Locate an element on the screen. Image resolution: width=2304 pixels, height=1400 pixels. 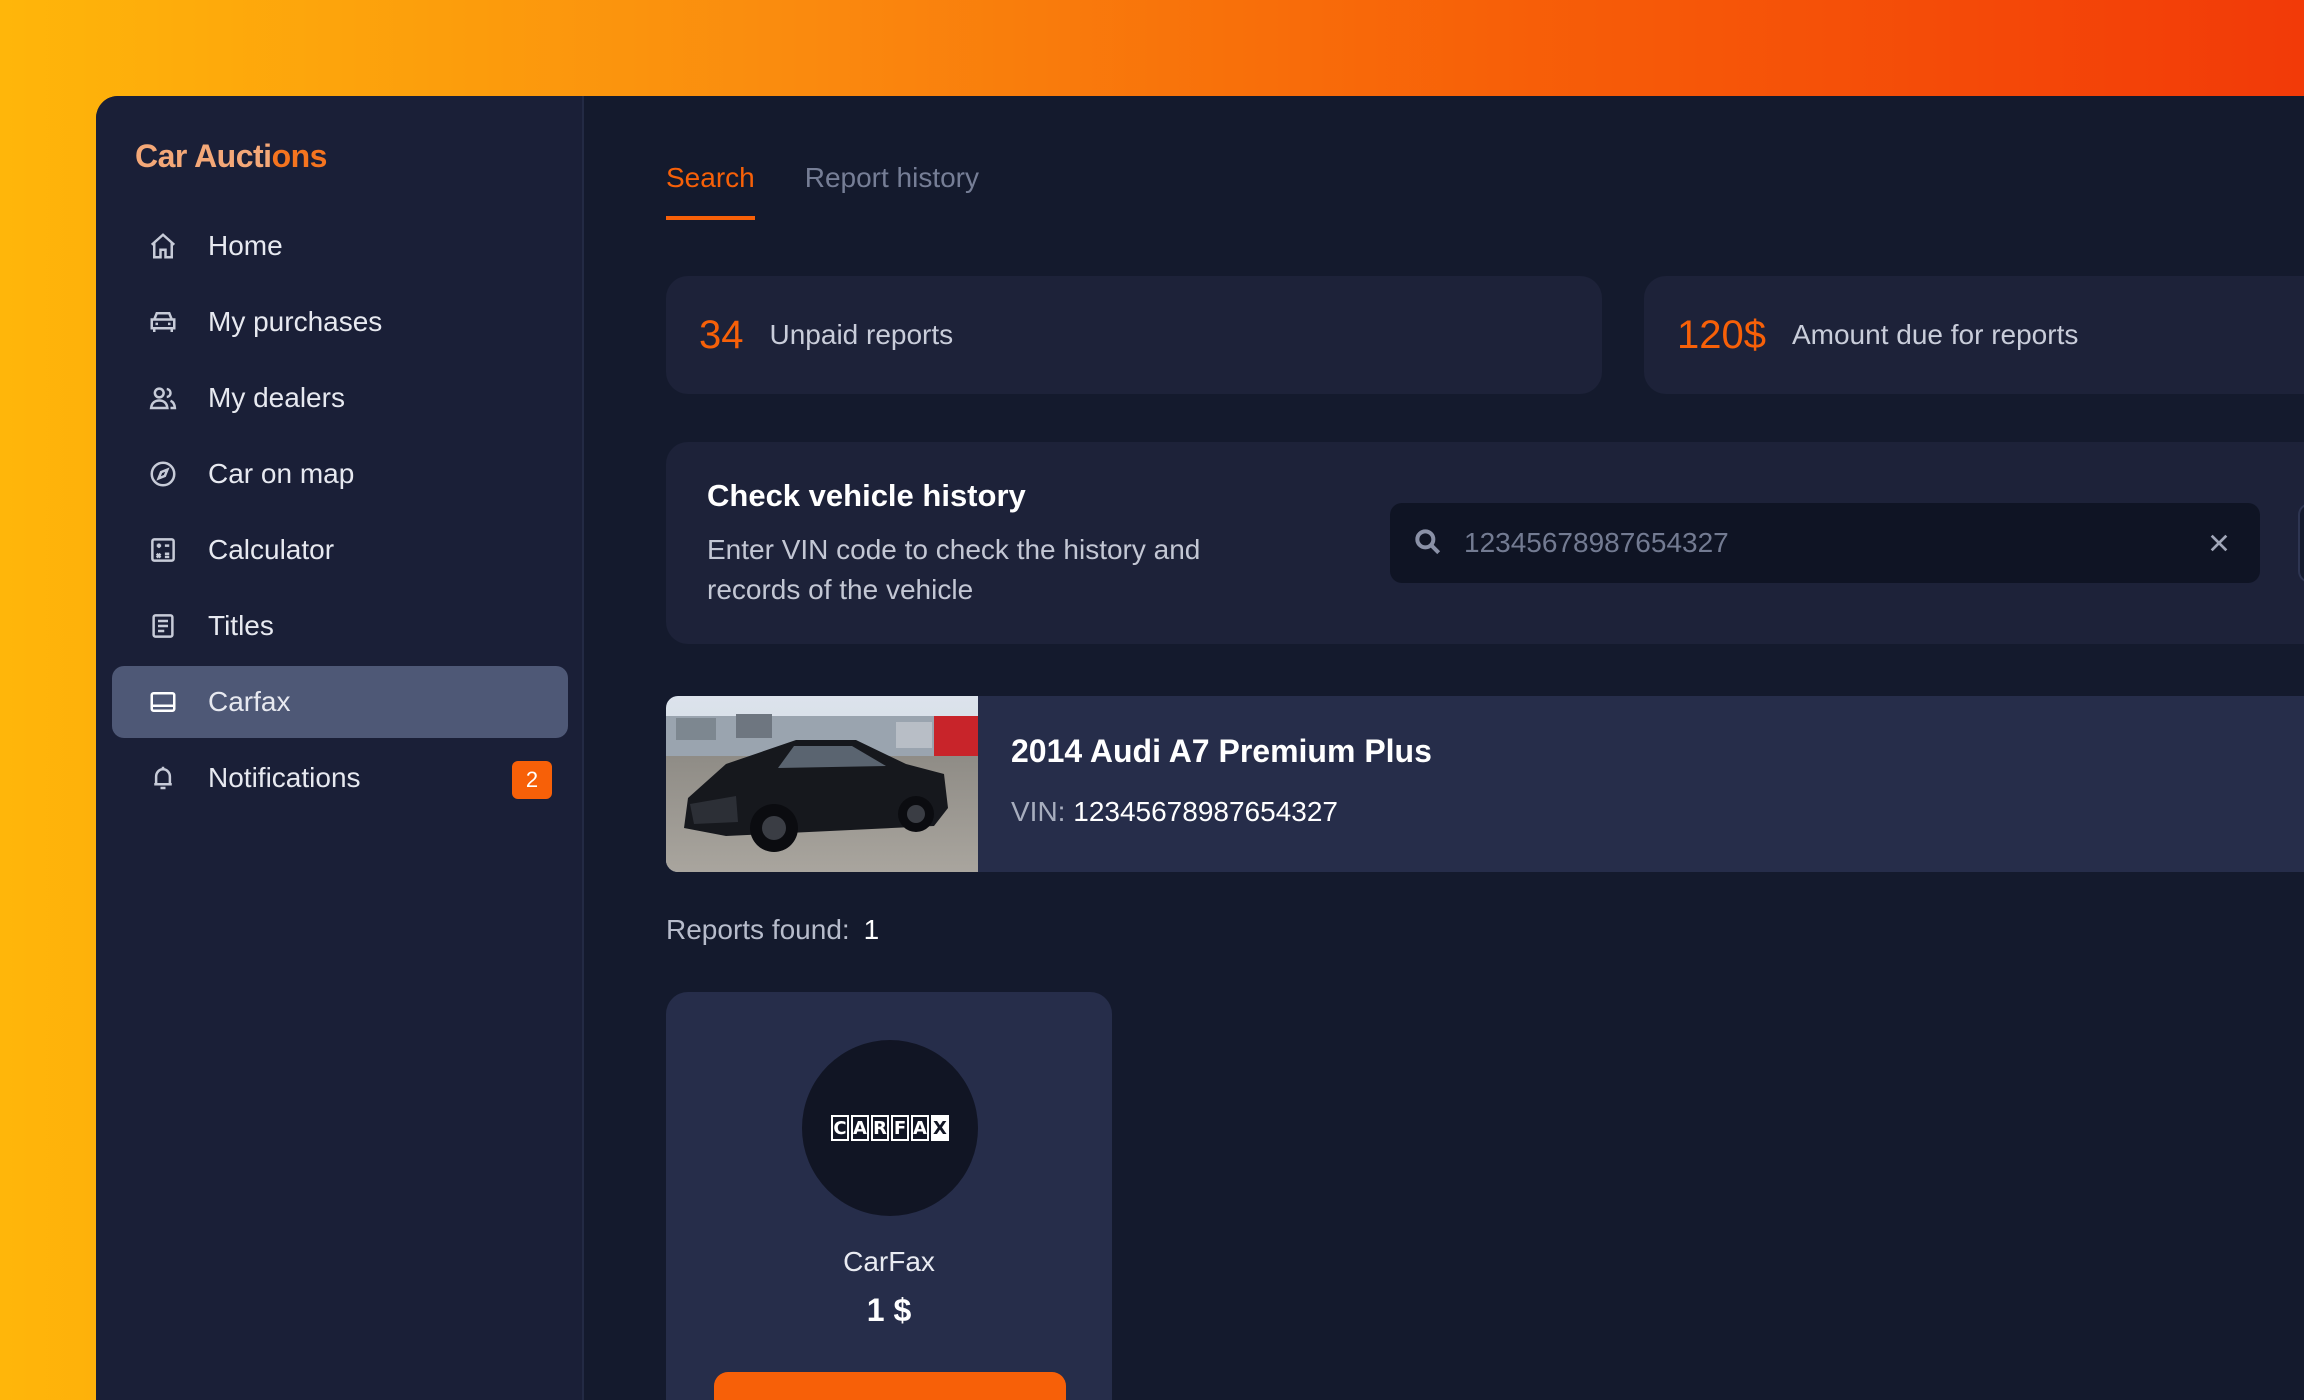
reports-found-count: 1 is located at coordinates (871, 929).